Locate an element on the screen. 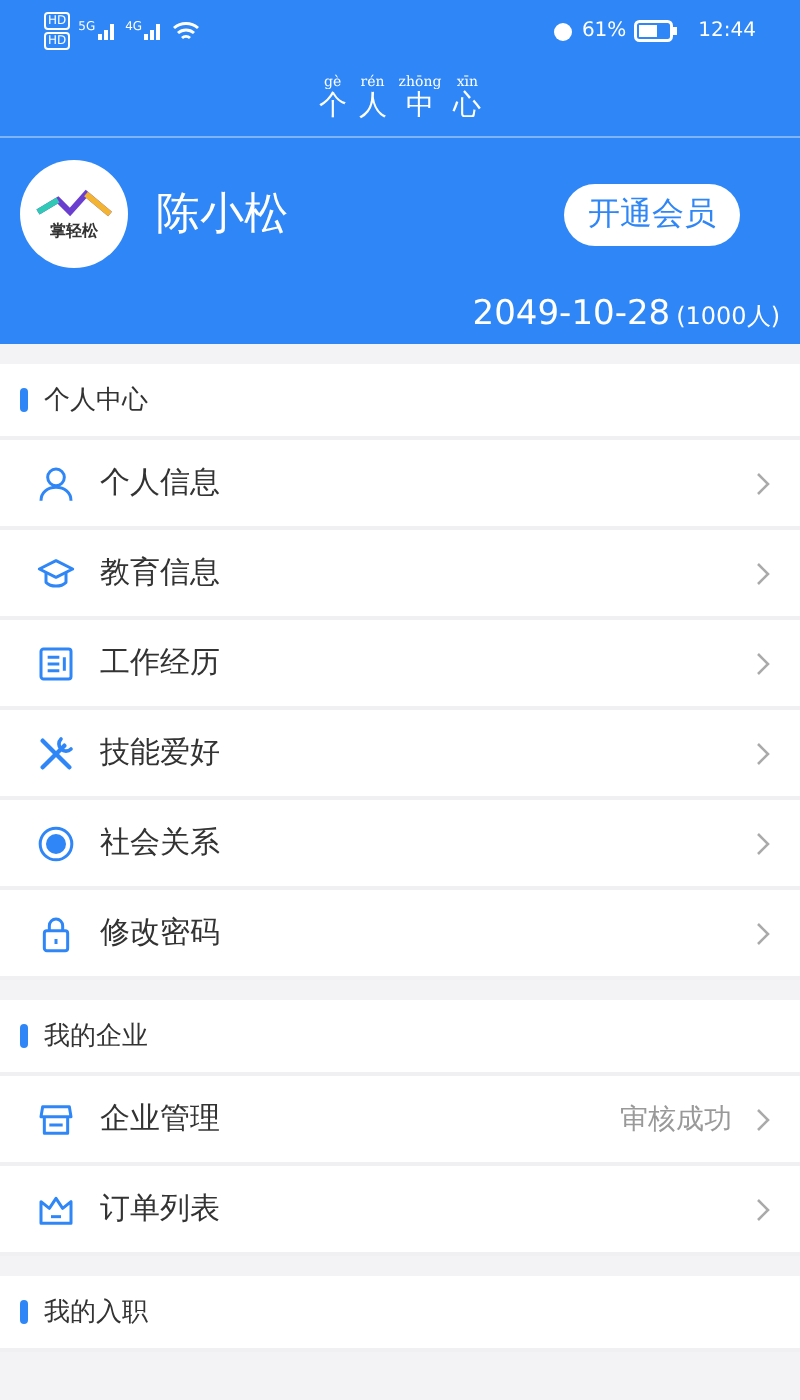  menu-label: 工作经历 is located at coordinates (161, 663).